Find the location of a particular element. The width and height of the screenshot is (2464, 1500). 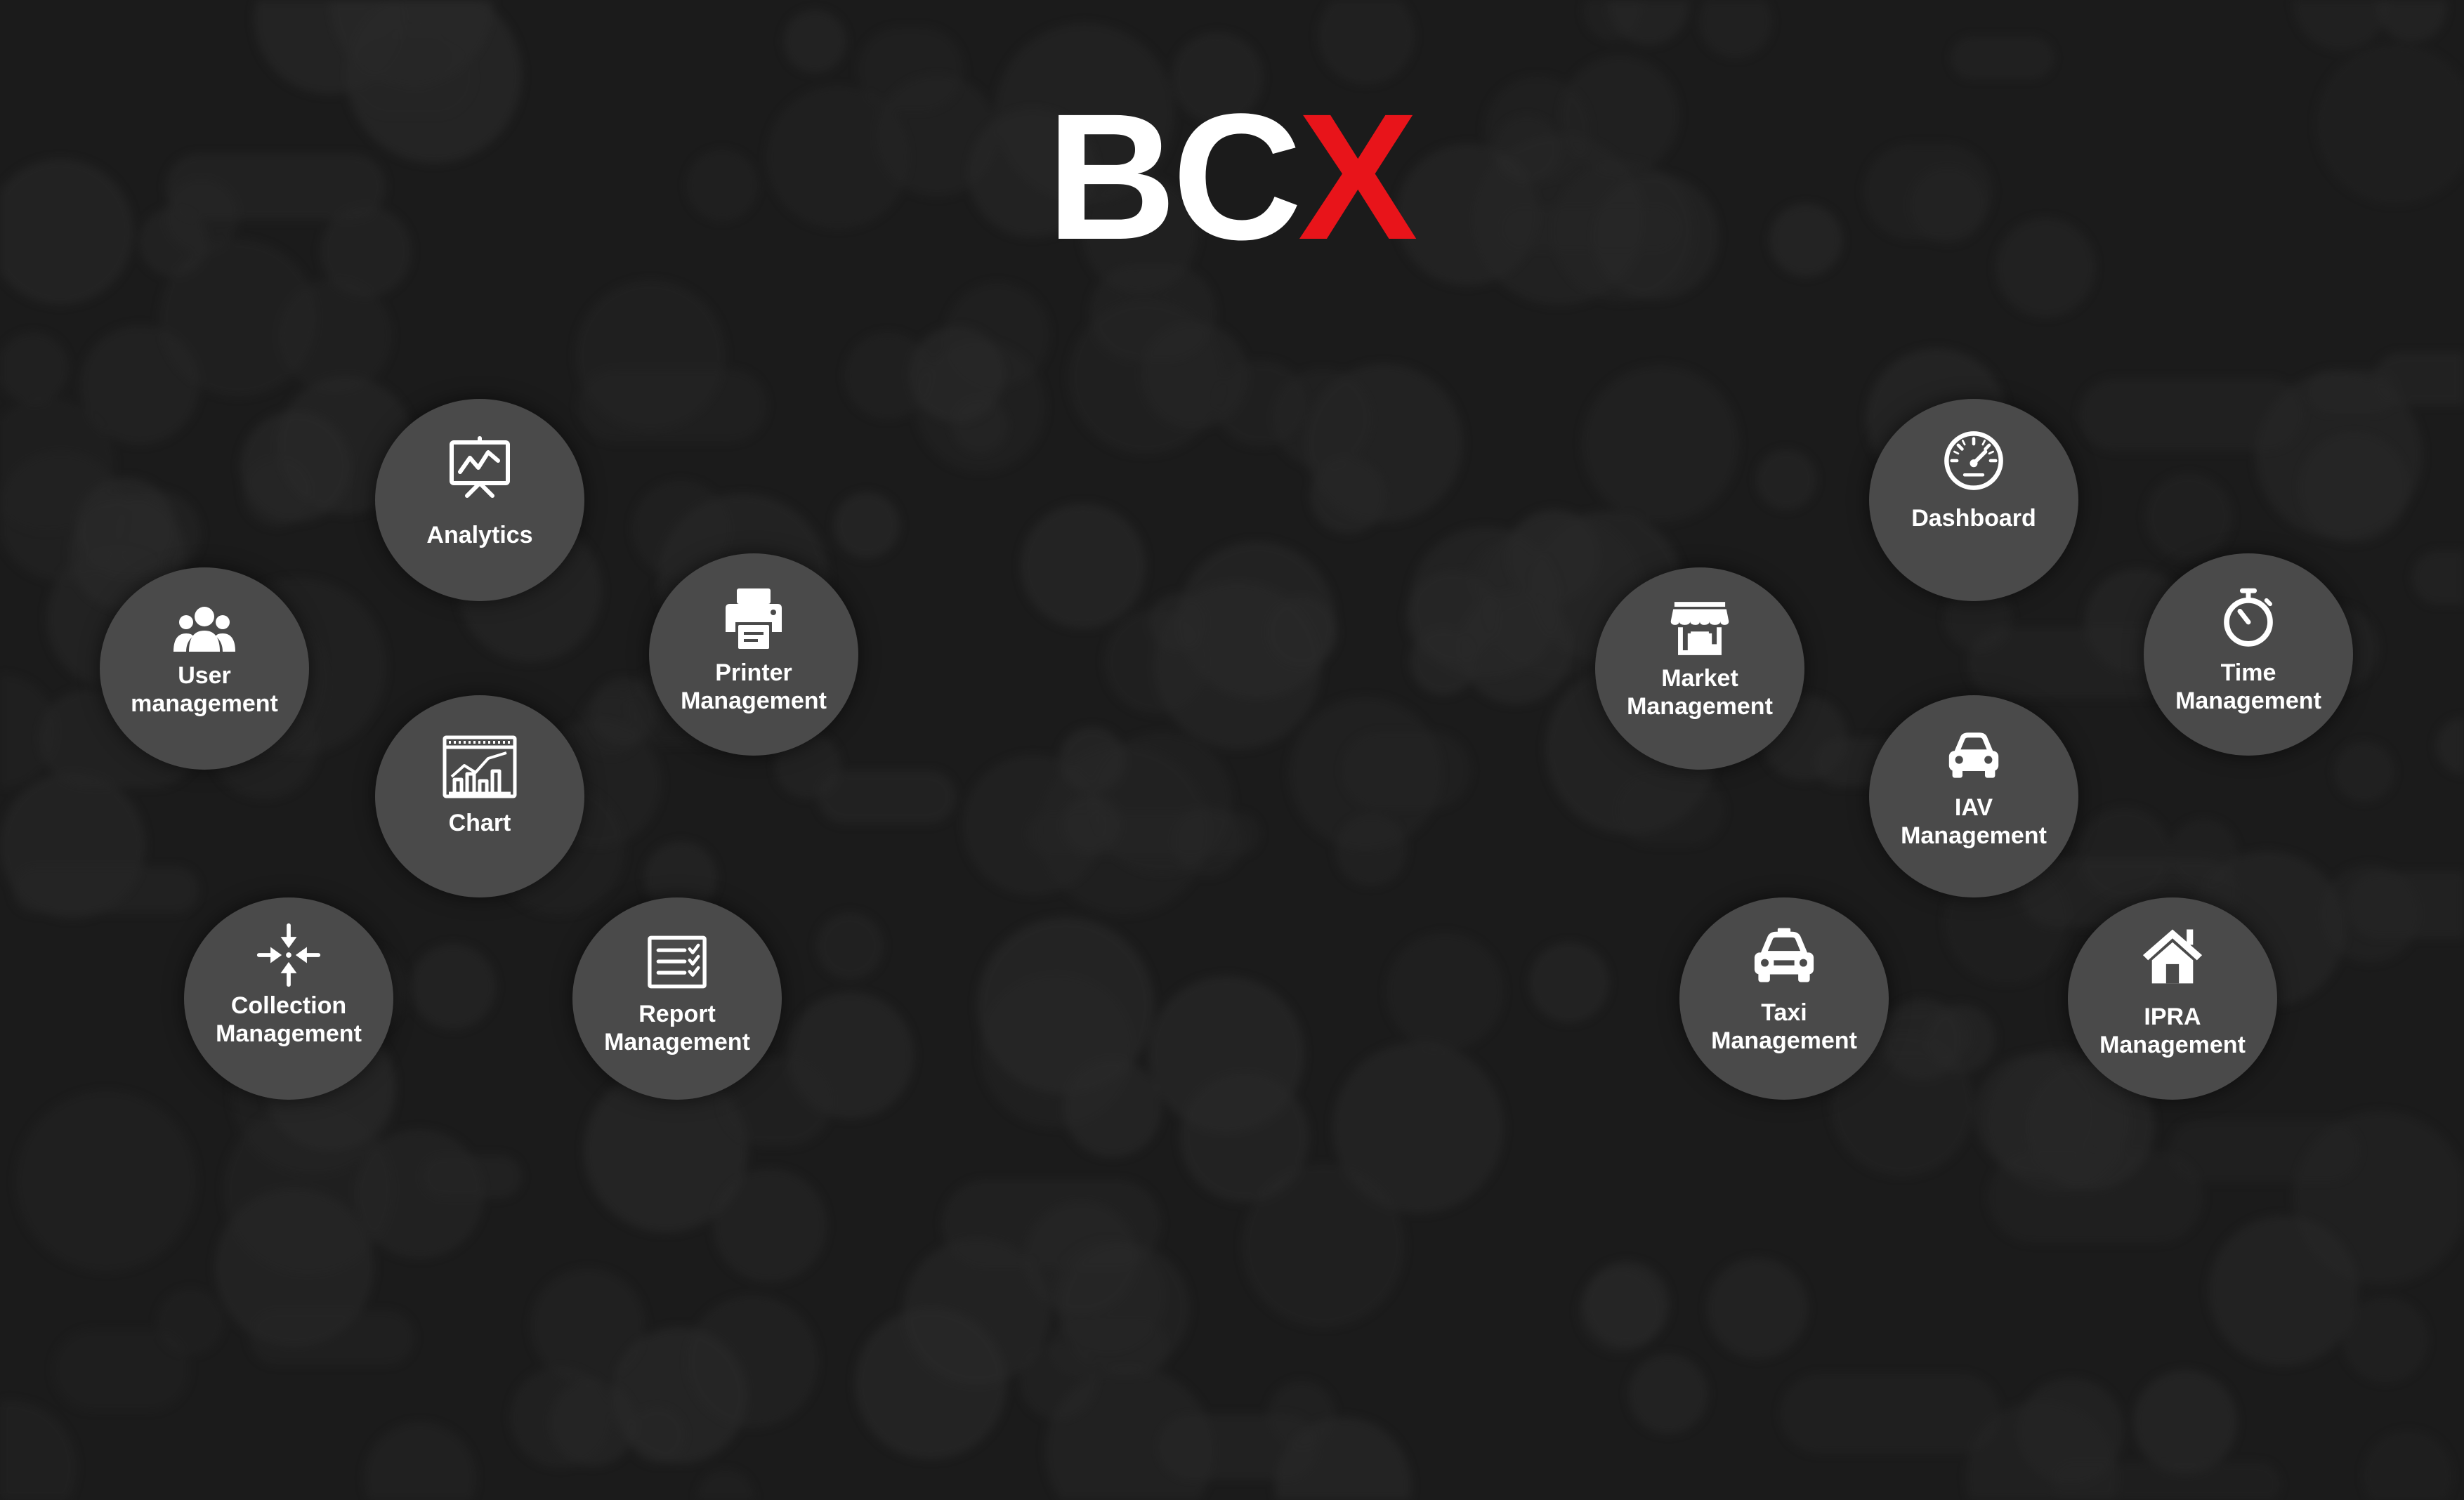

market-management-button: Market Management is located at coordinates (1700, 668).